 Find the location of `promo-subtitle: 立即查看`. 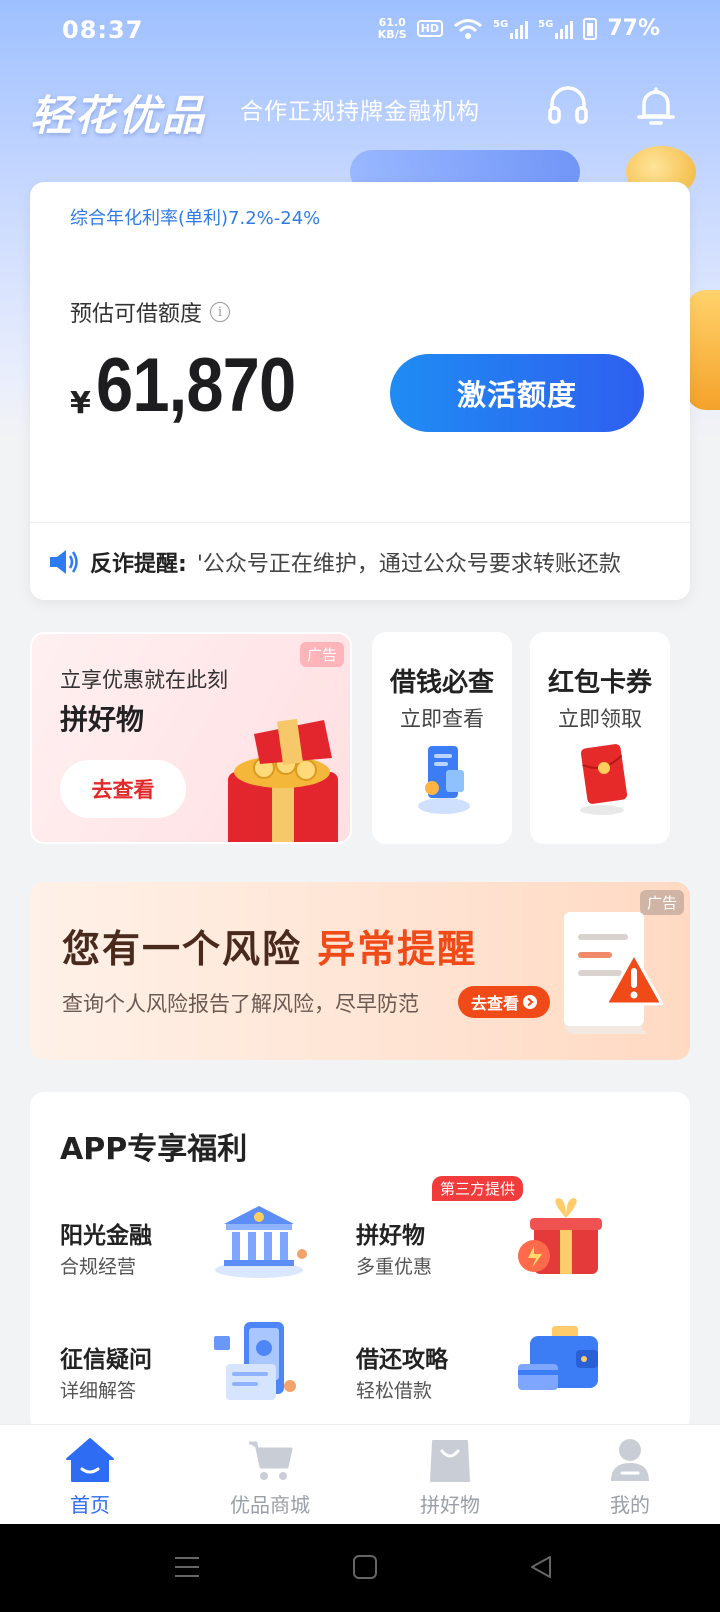

promo-subtitle: 立即查看 is located at coordinates (442, 719).